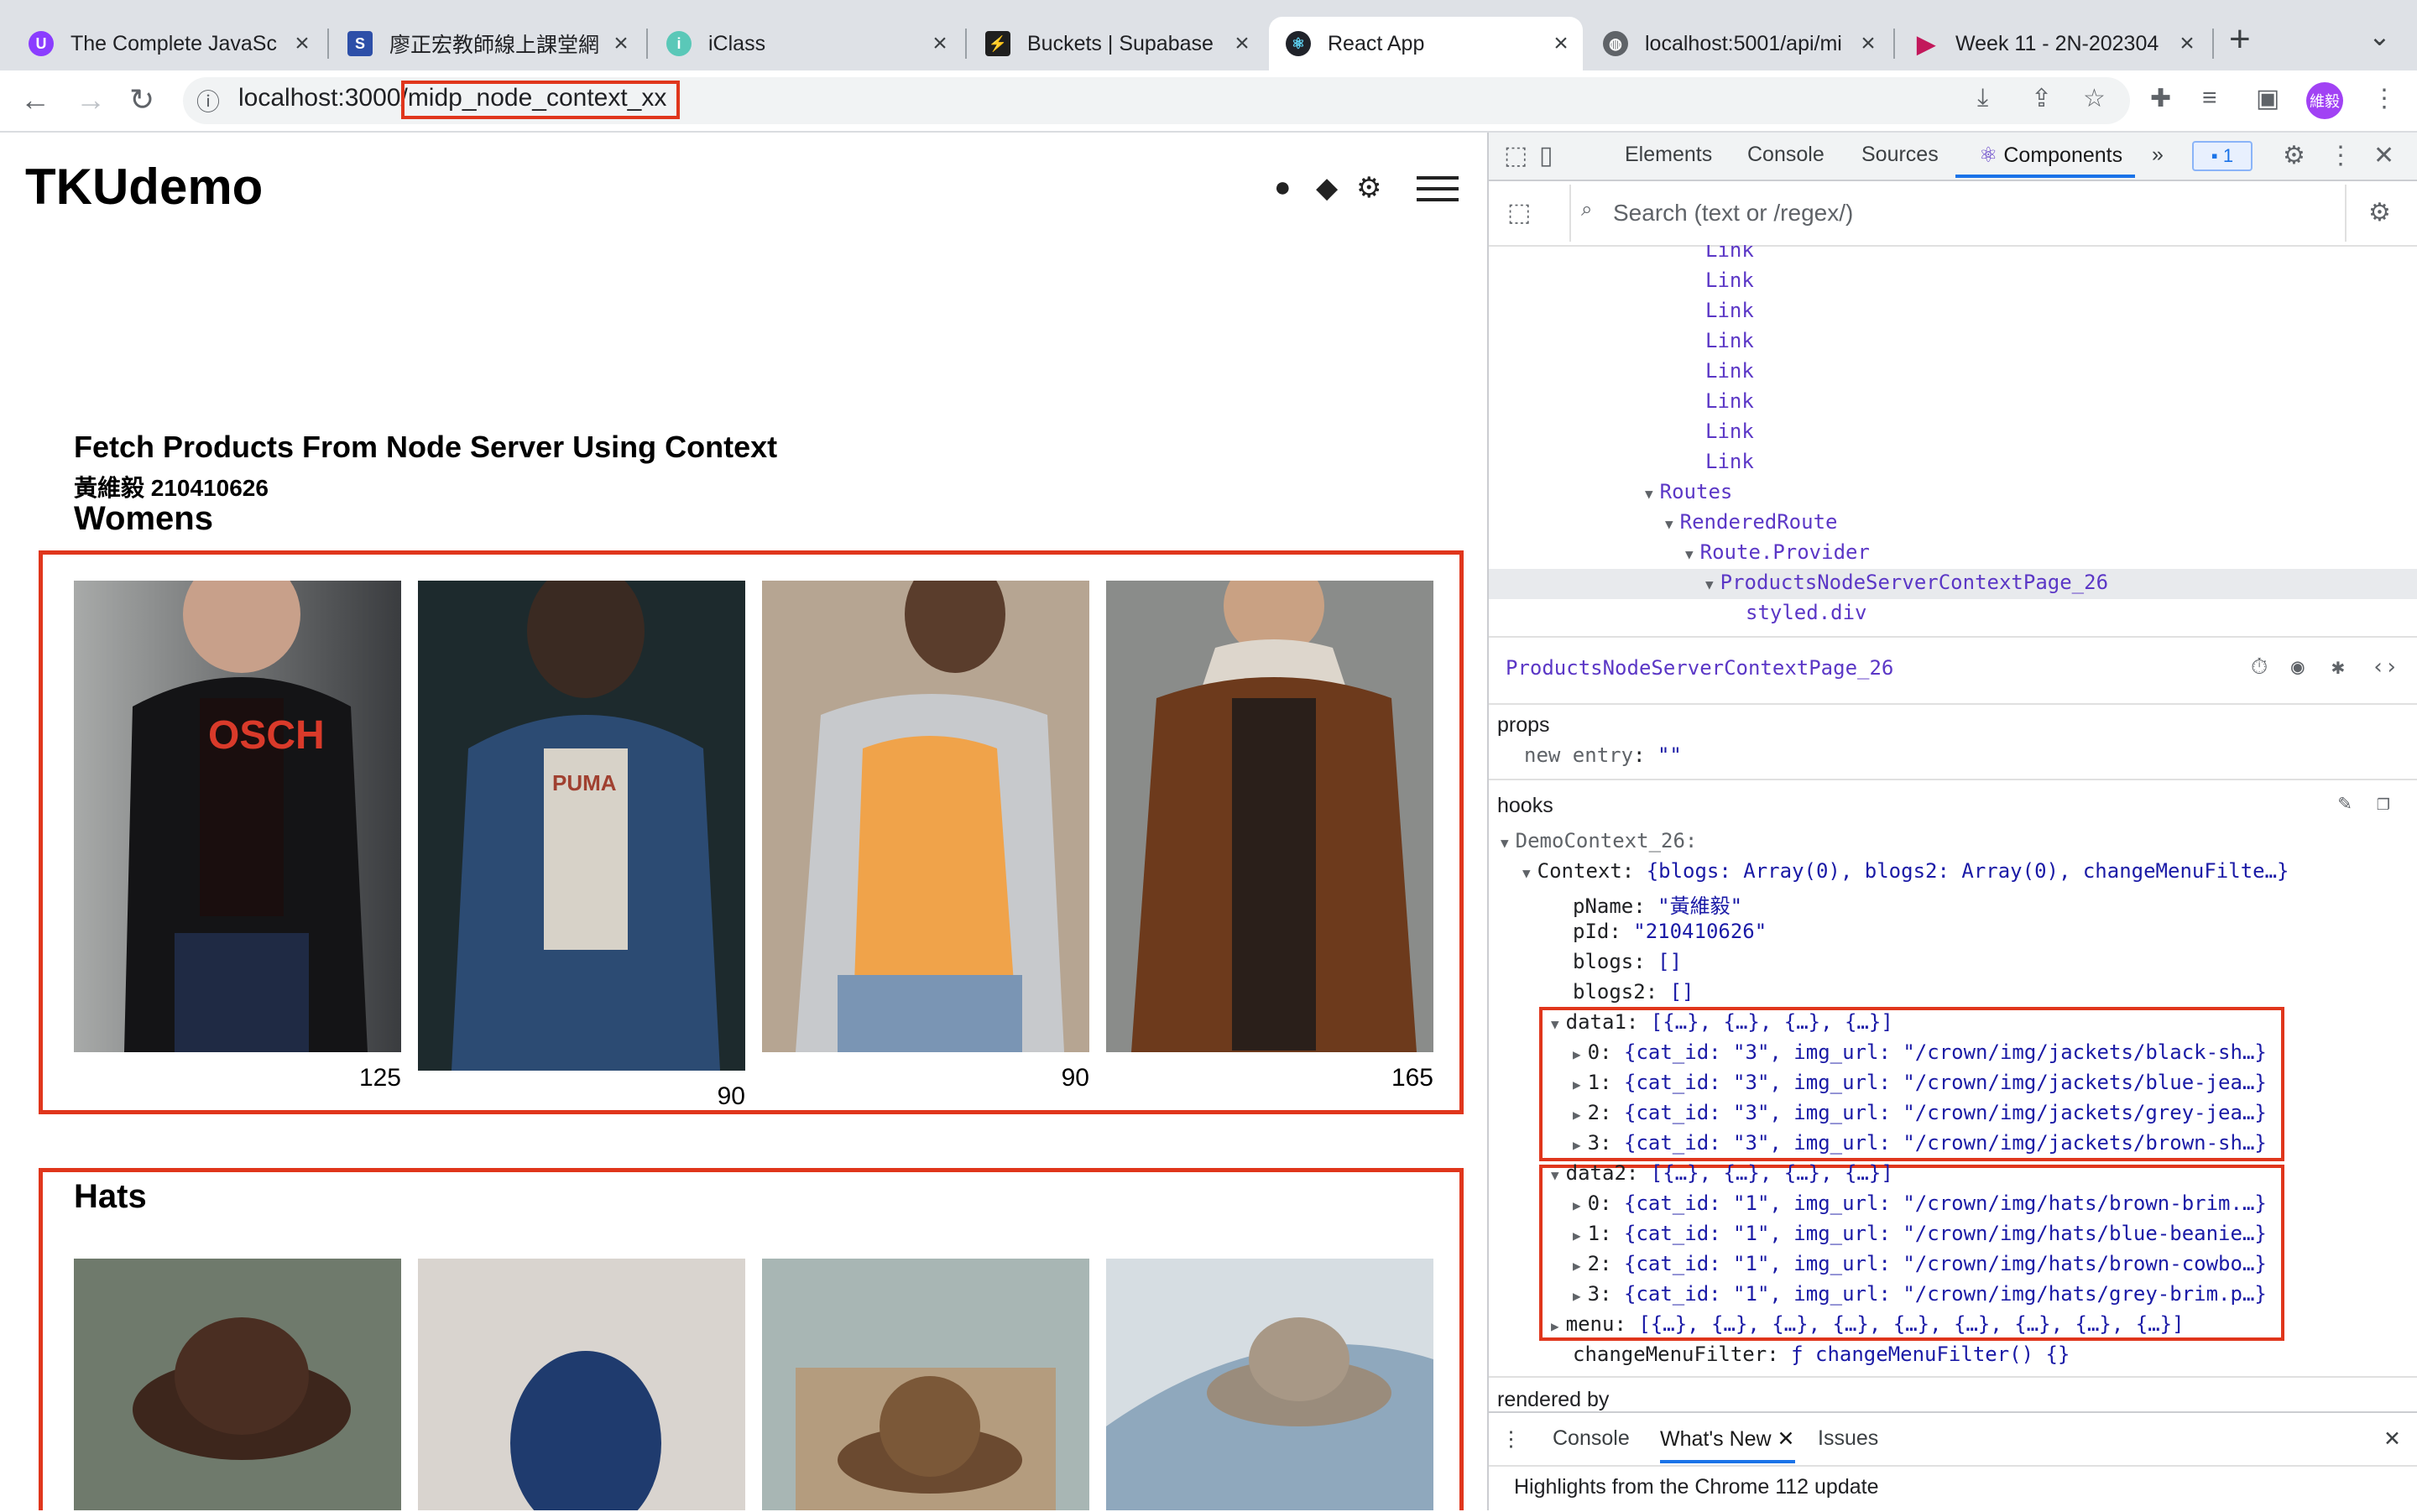 Image resolution: width=2417 pixels, height=1512 pixels. What do you see at coordinates (1633, 992) in the screenshot?
I see `blogs2-row: blogs2: []` at bounding box center [1633, 992].